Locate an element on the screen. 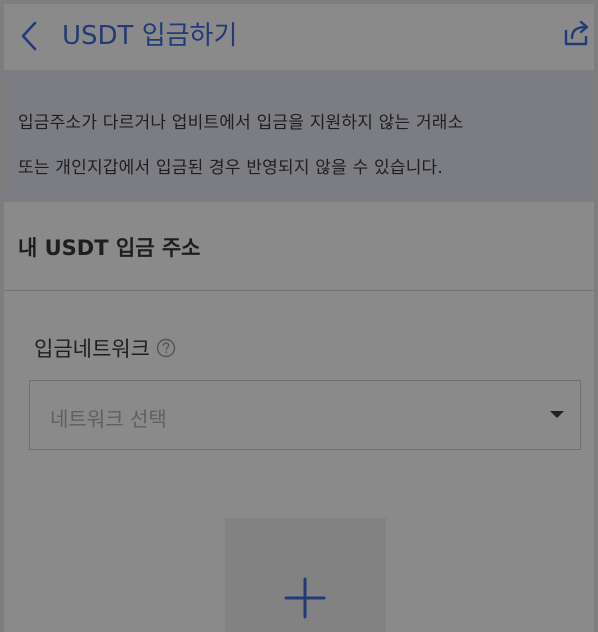 Image resolution: width=598 pixels, height=632 pixels. share-icon is located at coordinates (576, 33).